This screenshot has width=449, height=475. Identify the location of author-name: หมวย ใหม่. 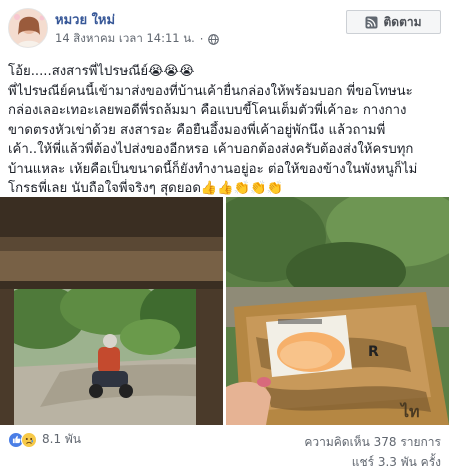
(85, 19).